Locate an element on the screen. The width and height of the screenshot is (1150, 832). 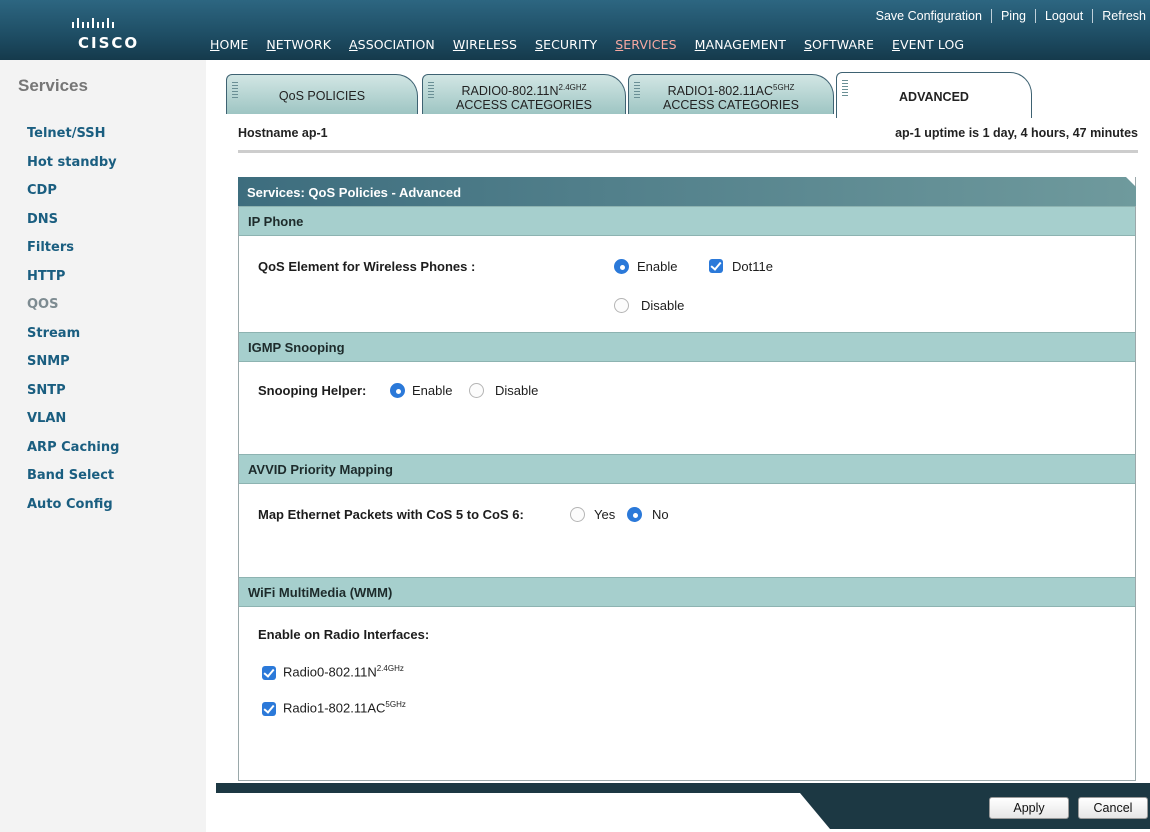
hostname-text: Hostname ap-1 is located at coordinates (283, 133).